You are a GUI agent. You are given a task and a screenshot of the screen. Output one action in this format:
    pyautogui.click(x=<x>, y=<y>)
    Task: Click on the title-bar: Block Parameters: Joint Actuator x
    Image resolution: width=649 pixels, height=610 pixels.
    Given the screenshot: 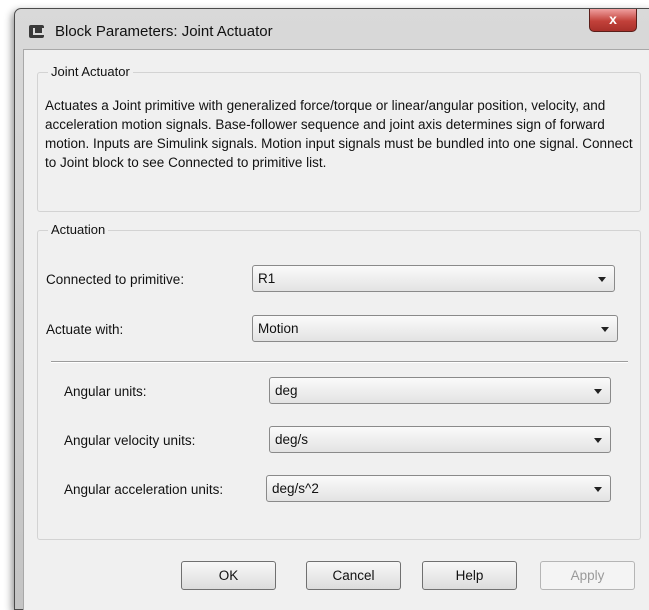 What is the action you would take?
    pyautogui.click(x=332, y=29)
    